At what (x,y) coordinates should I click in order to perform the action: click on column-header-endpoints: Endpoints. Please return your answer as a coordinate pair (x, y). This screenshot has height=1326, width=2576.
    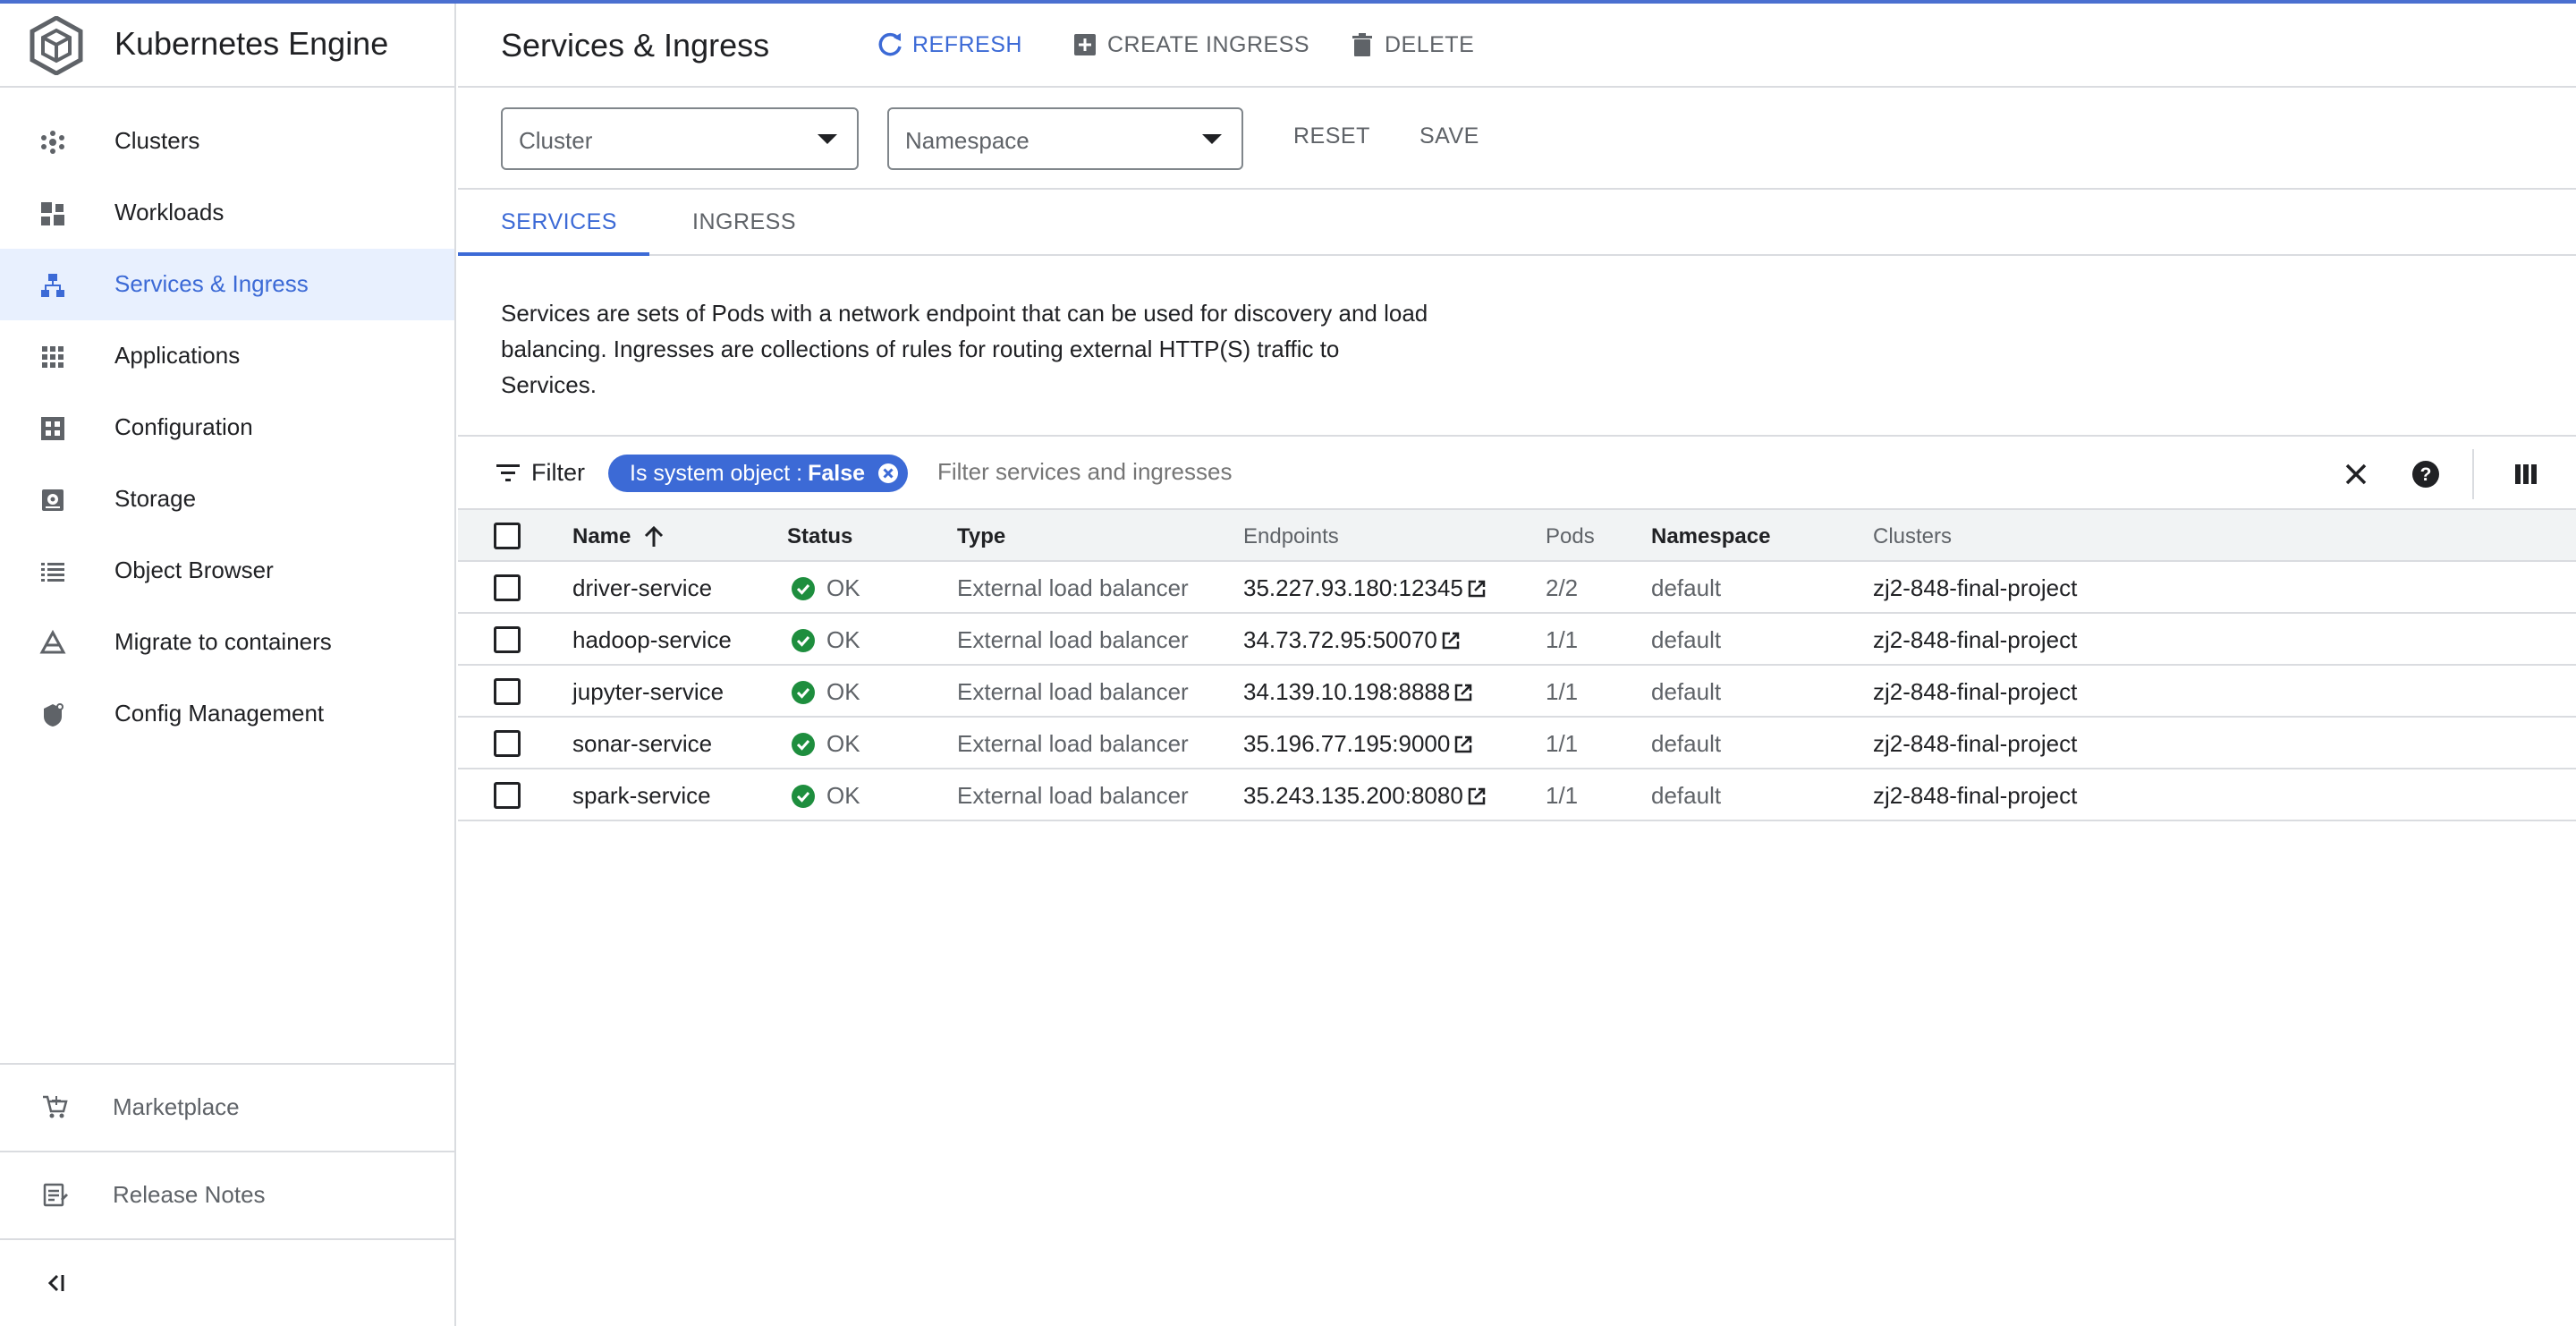
    Looking at the image, I should click on (1291, 536).